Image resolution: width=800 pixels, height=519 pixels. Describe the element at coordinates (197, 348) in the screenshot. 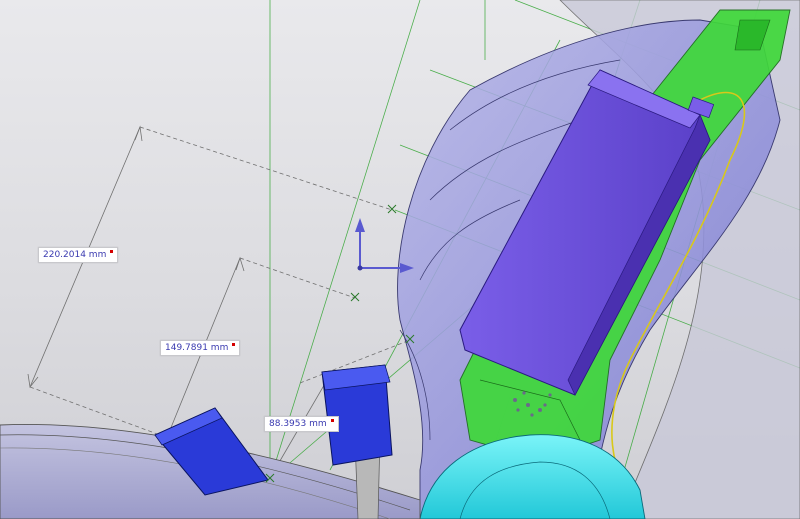

I see `dimension-value: 149.7891 mm` at that location.